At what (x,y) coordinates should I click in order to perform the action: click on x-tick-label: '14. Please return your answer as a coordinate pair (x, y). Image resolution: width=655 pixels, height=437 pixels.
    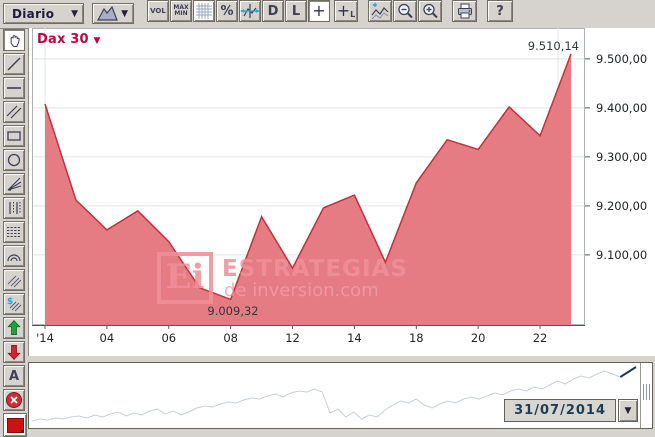
    Looking at the image, I should click on (45, 338).